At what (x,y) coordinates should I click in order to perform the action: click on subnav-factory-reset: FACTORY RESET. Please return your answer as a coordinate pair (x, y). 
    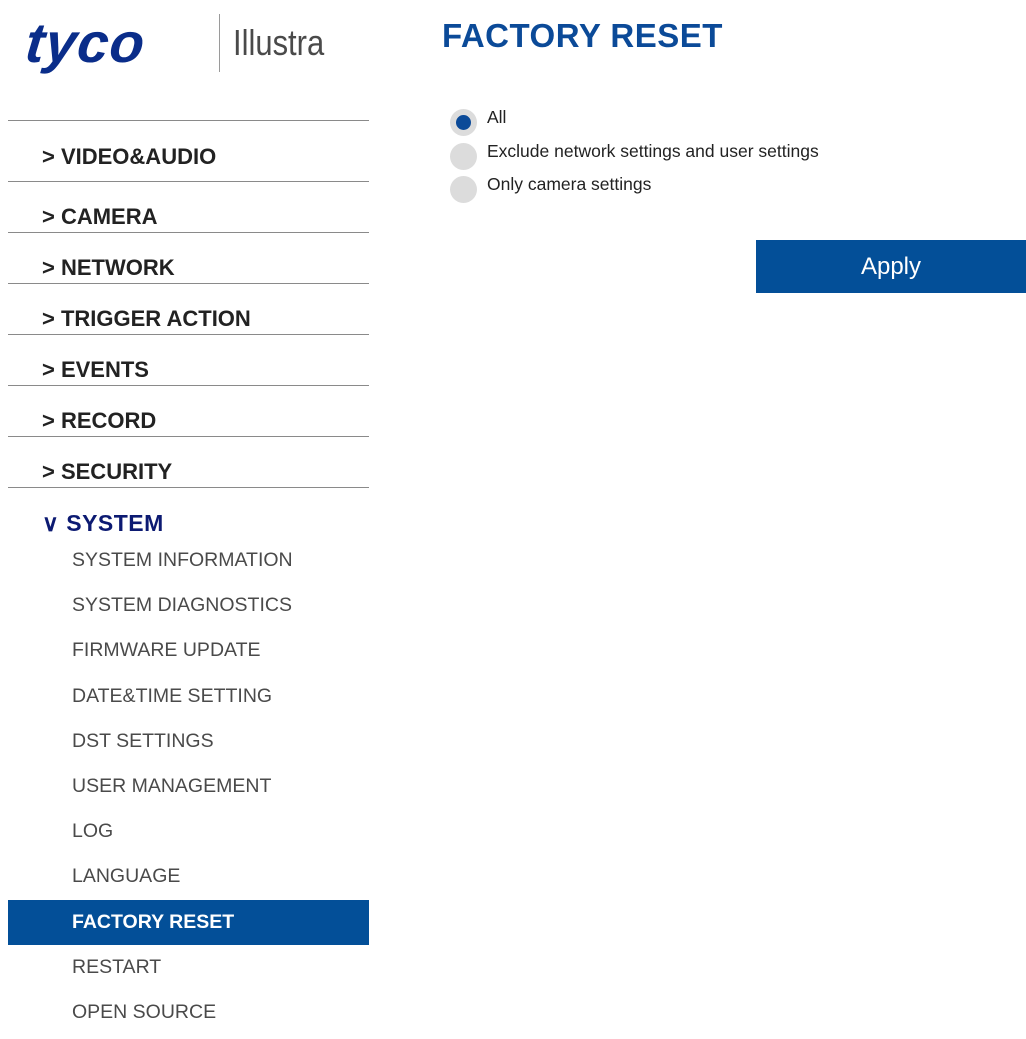
    Looking at the image, I should click on (188, 922).